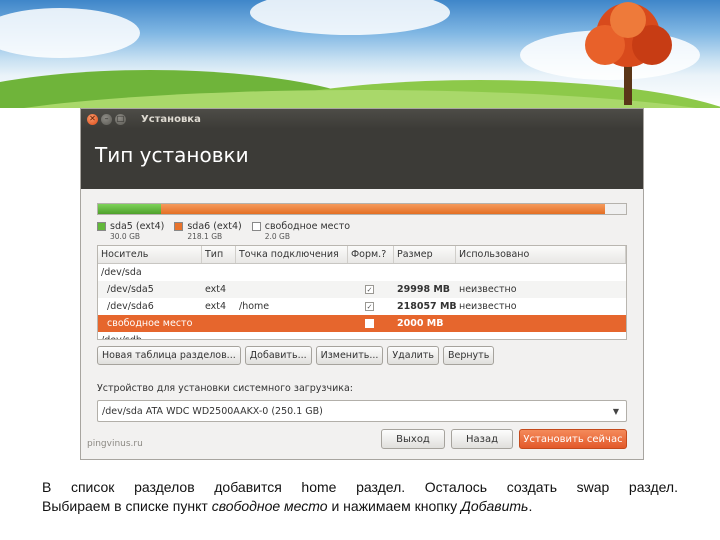 The width and height of the screenshot is (720, 540). I want to click on red-tree-icon, so click(628, 53).